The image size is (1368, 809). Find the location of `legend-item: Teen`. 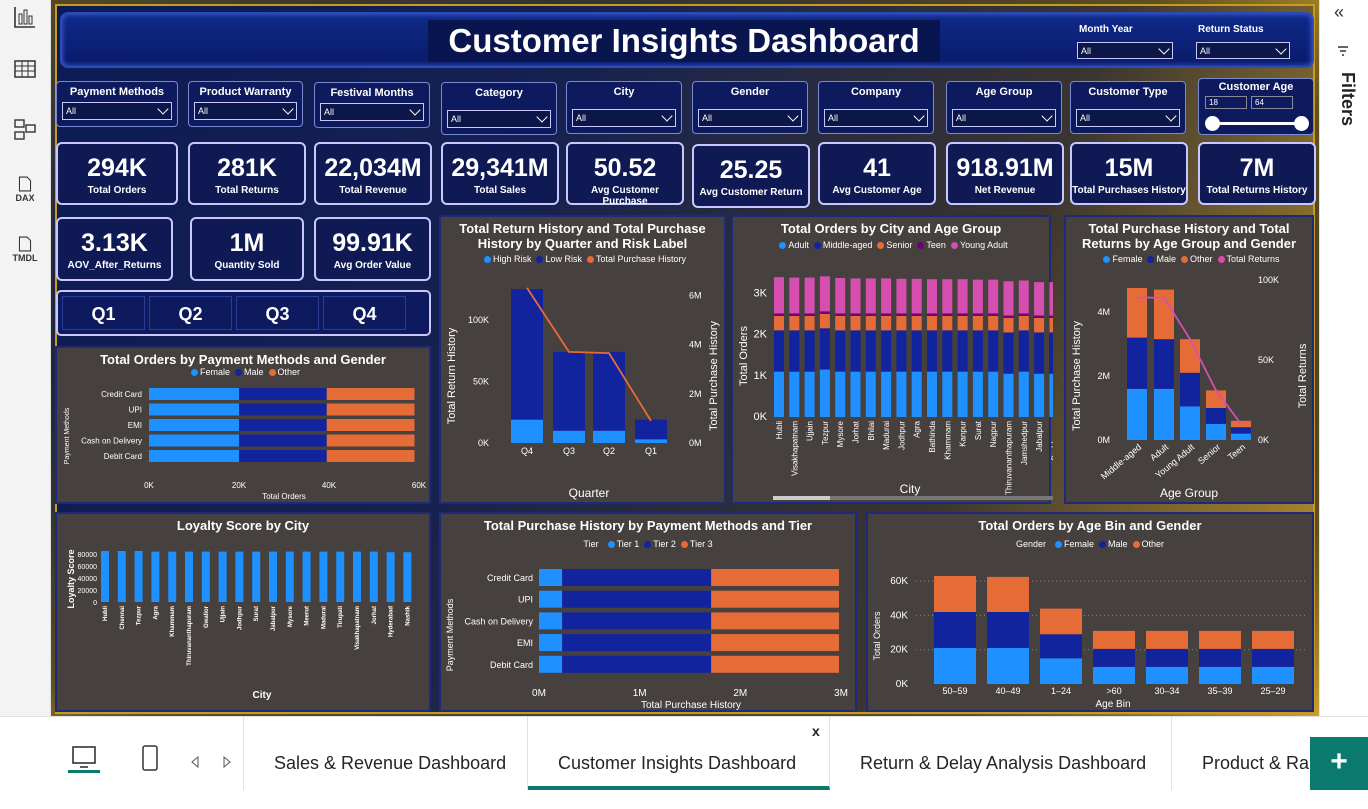

legend-item: Teen is located at coordinates (929, 245).